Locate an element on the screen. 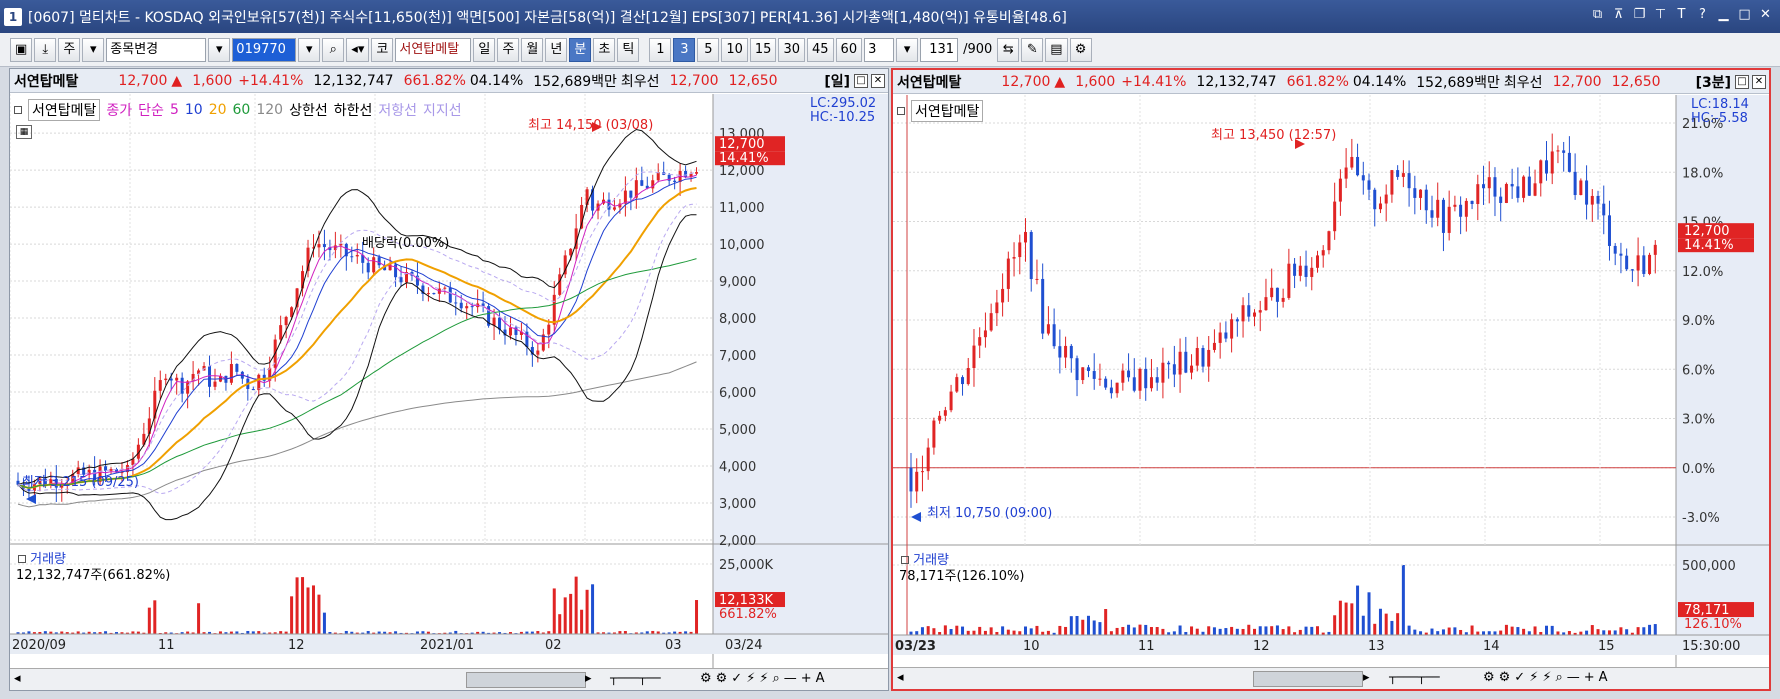  help-icon: ? is located at coordinates (1702, 15).